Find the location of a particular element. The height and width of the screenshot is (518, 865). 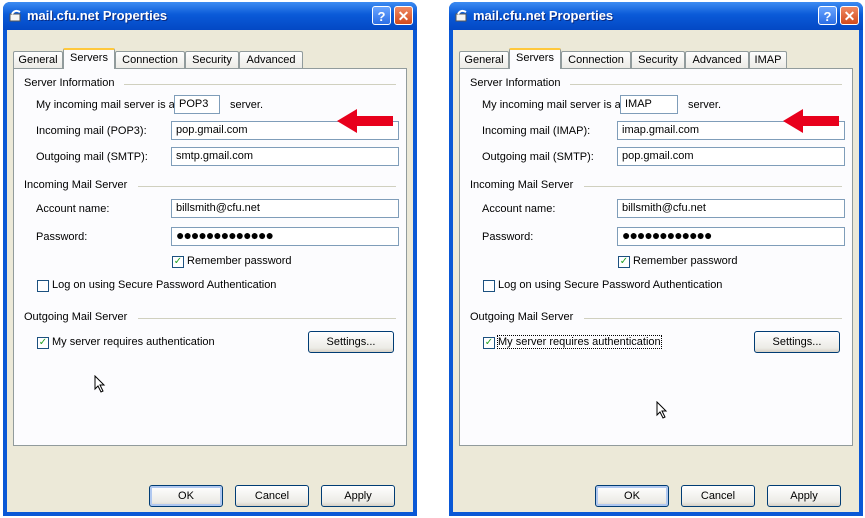

password-field: ●●●●●●●●●●●● is located at coordinates (731, 236).